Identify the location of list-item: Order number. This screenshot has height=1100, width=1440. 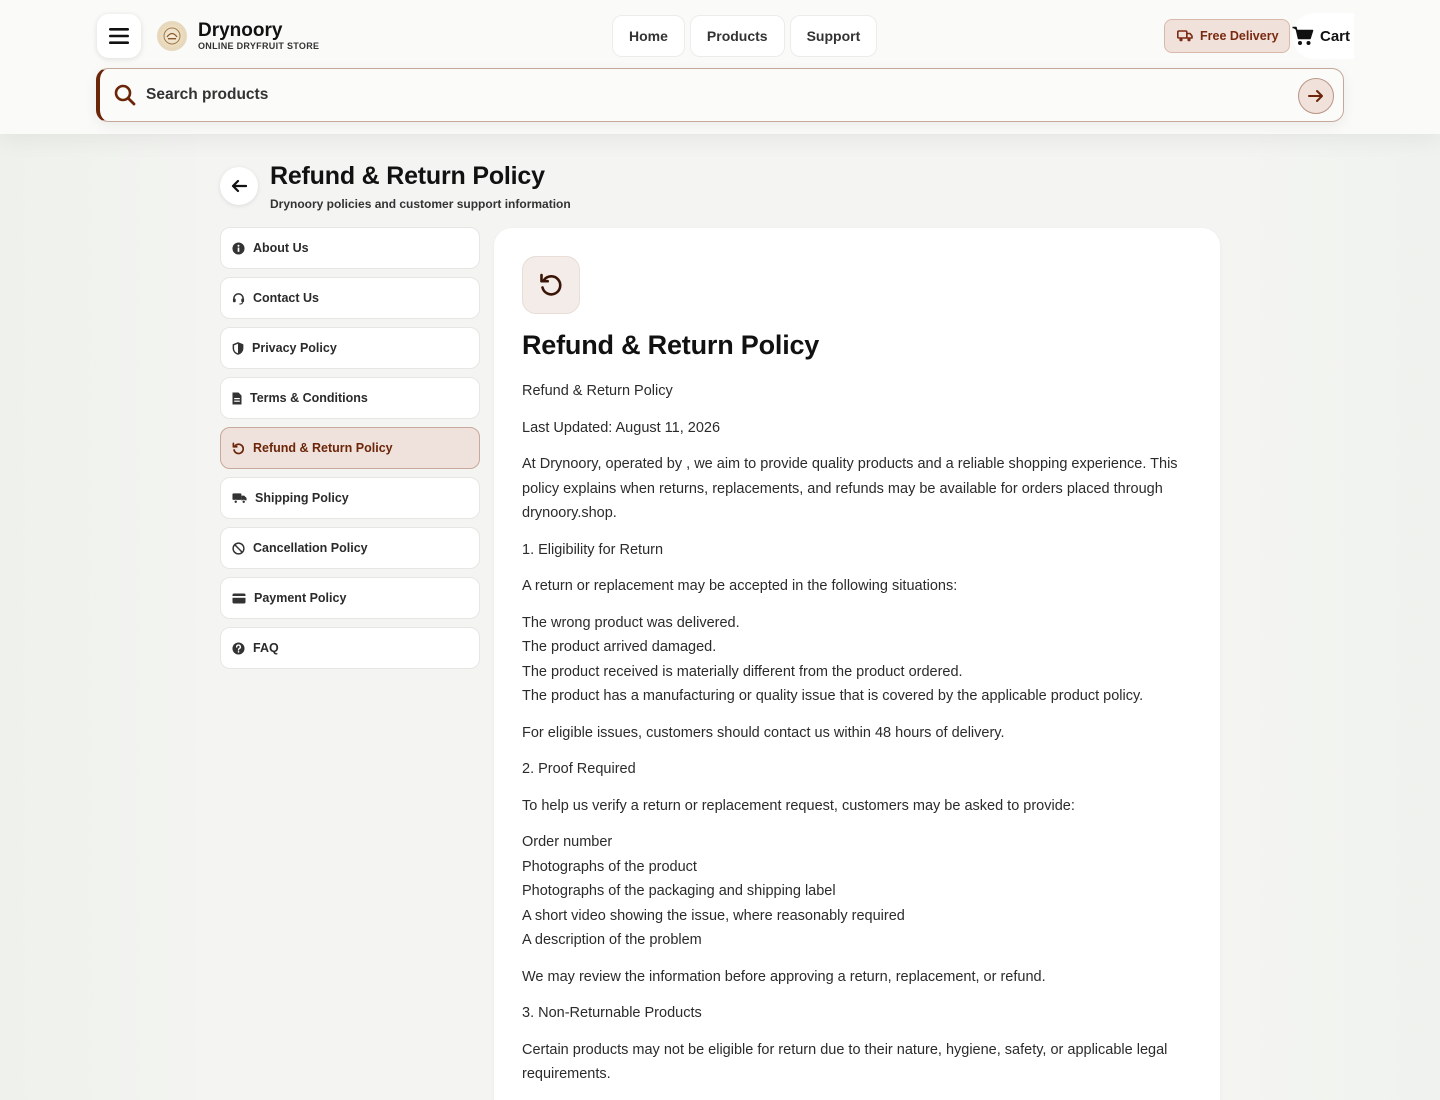
(567, 842).